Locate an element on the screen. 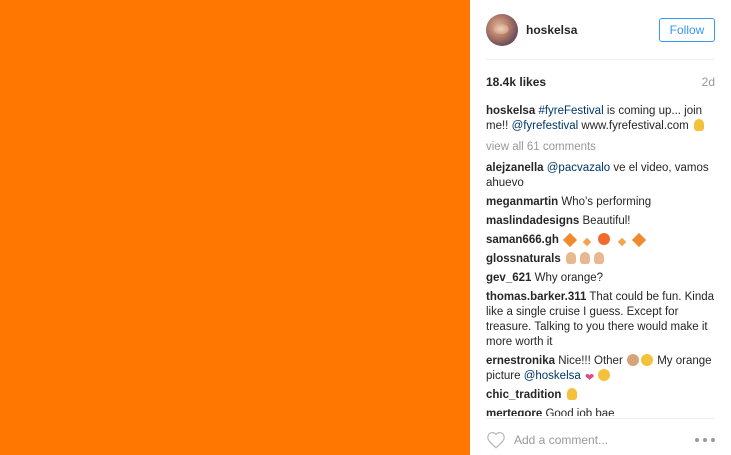  comment-mention: @hoskelsa is located at coordinates (552, 376).